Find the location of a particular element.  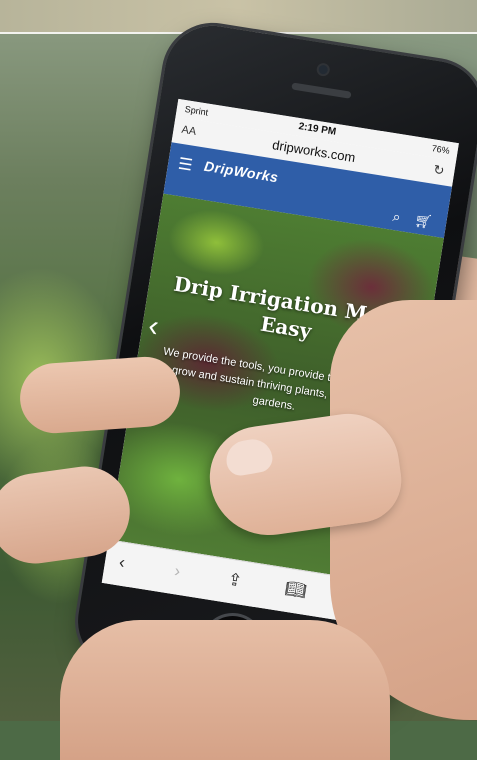

cart-icon: 🛒︎ is located at coordinates (423, 221).